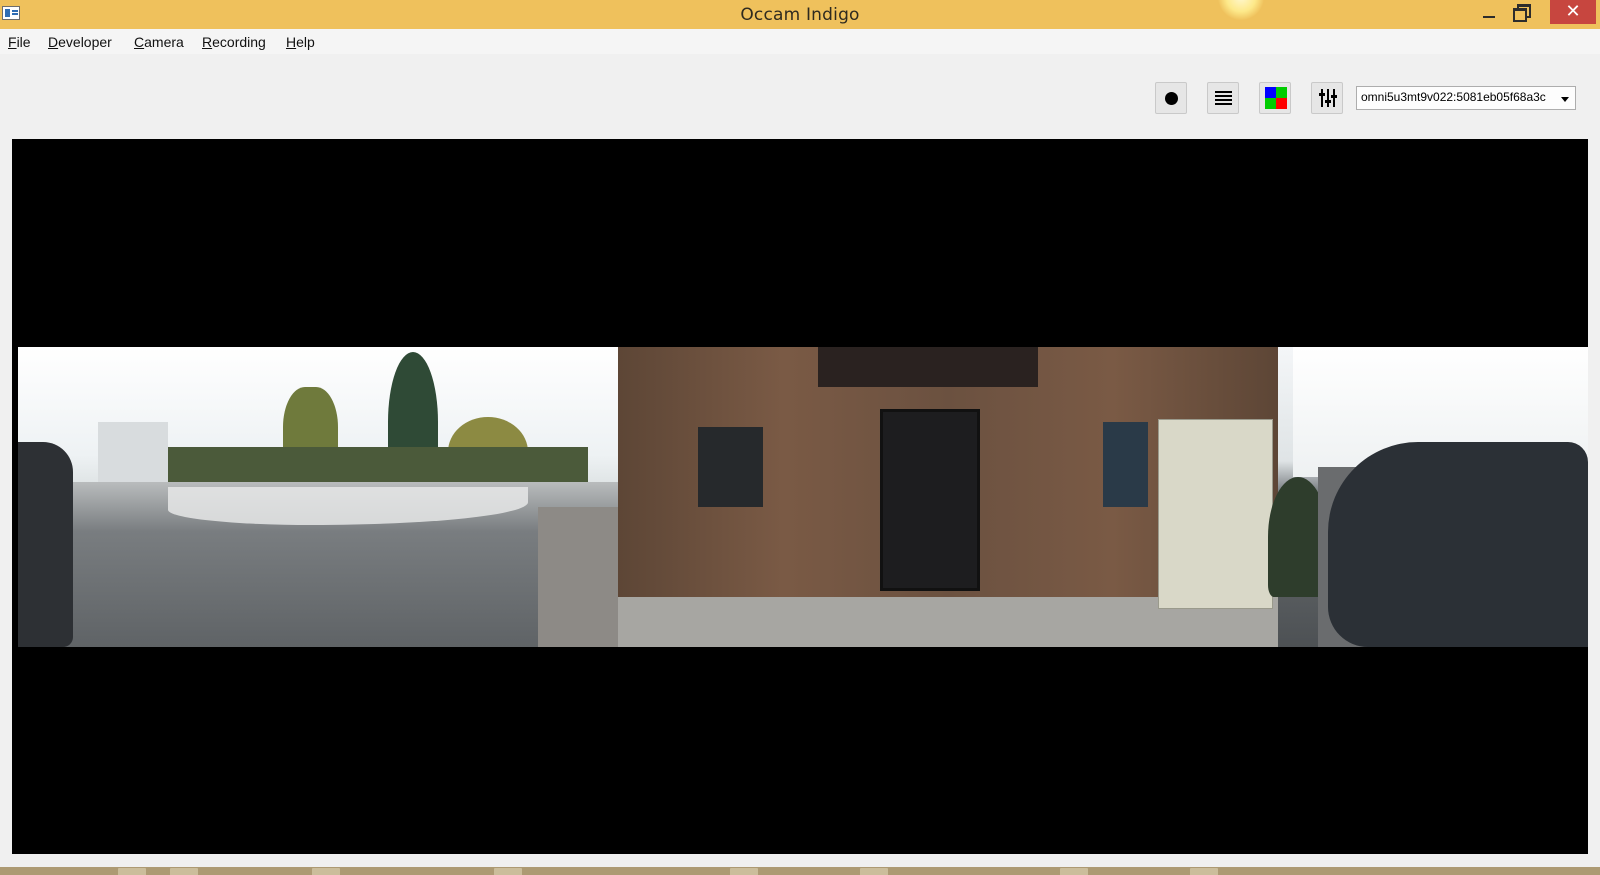 Image resolution: width=1600 pixels, height=875 pixels. I want to click on menu-file: File, so click(19, 42).